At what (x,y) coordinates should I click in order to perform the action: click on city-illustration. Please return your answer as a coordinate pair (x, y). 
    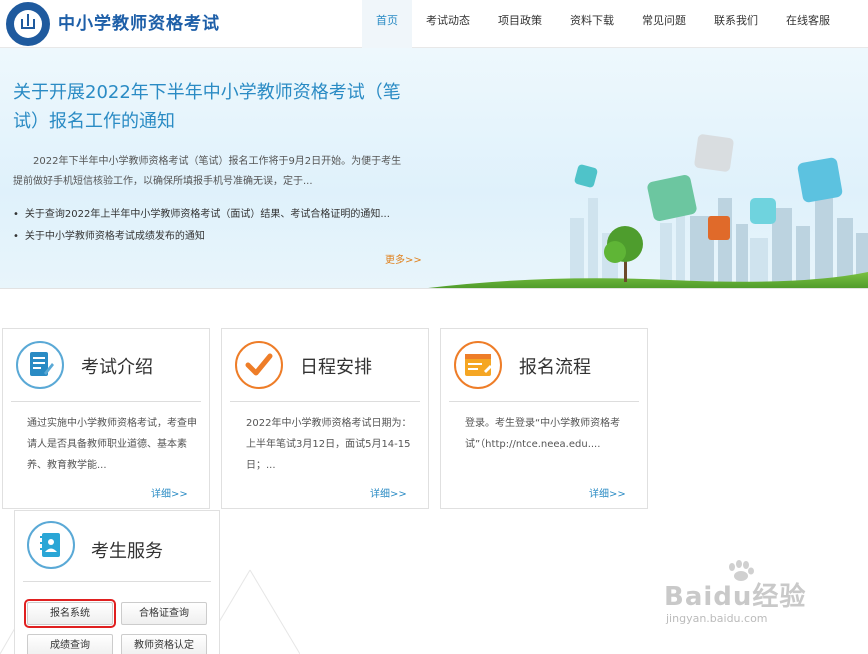
    Looking at the image, I should click on (648, 211).